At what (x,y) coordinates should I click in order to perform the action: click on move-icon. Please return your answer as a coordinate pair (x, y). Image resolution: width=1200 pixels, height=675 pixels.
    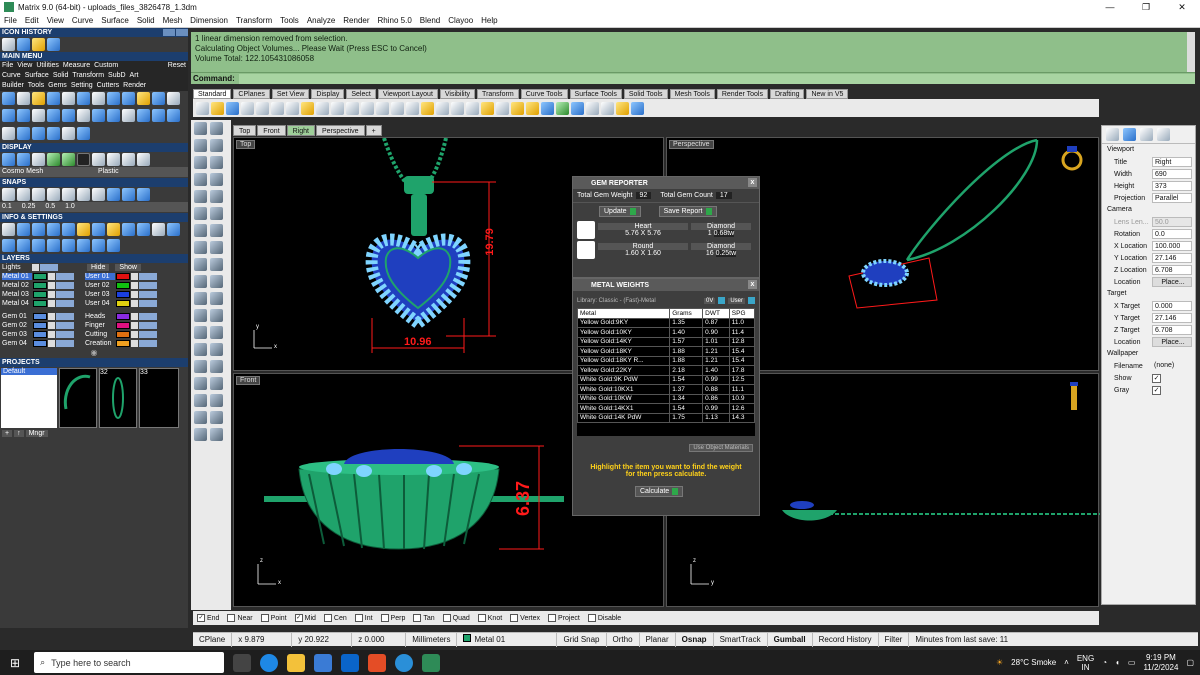
    Looking at the image, I should click on (200, 281).